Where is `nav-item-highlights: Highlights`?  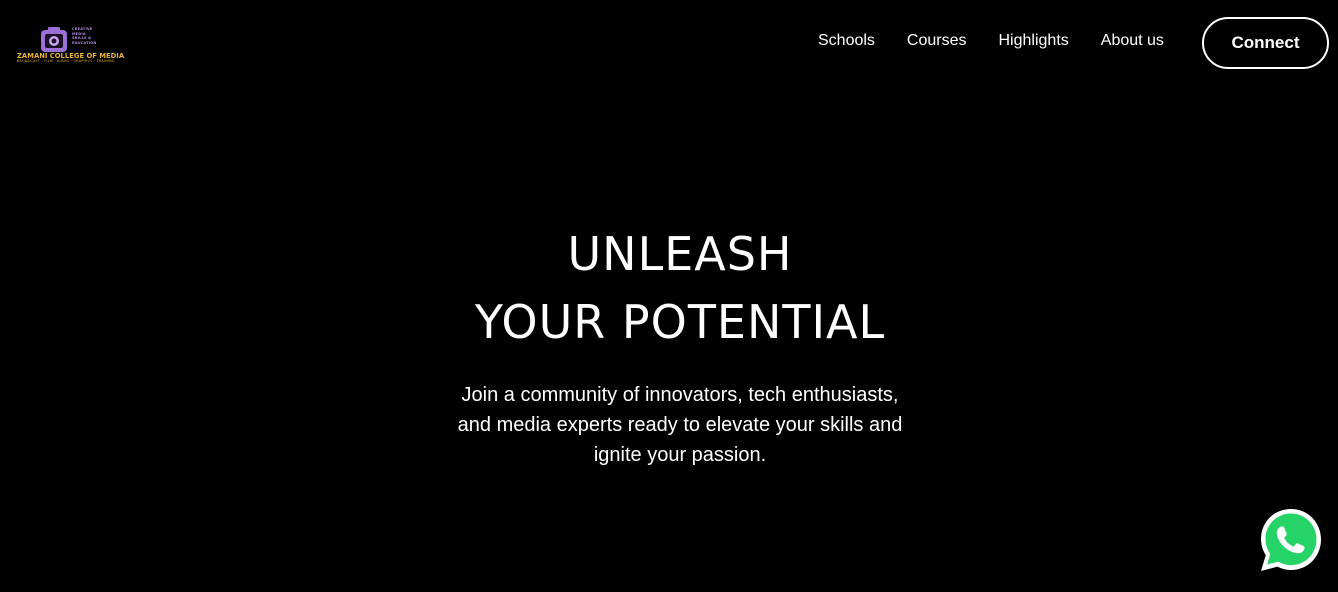
nav-item-highlights: Highlights is located at coordinates (1034, 41).